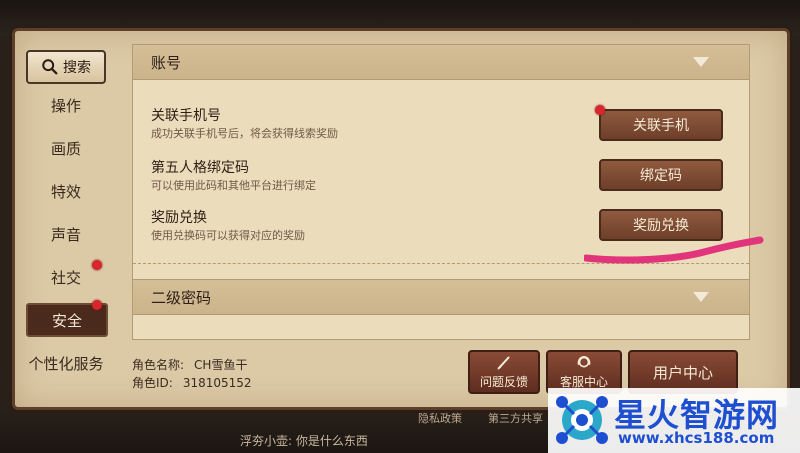  I want to click on highlight-underline, so click(674, 250).